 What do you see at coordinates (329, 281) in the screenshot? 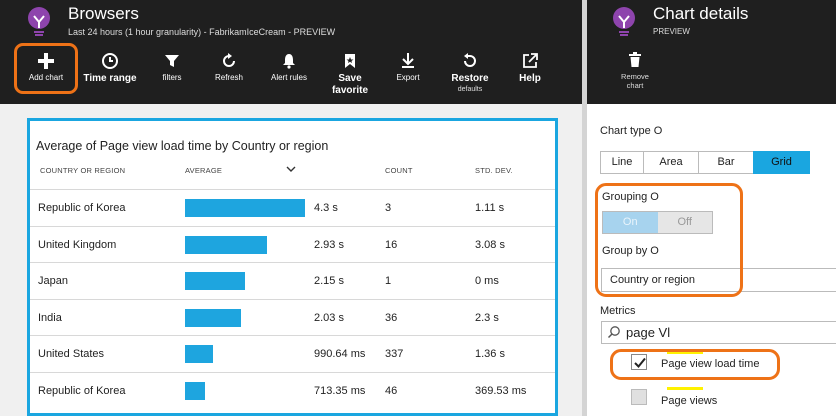
I see `average-cell: 2.15 s` at bounding box center [329, 281].